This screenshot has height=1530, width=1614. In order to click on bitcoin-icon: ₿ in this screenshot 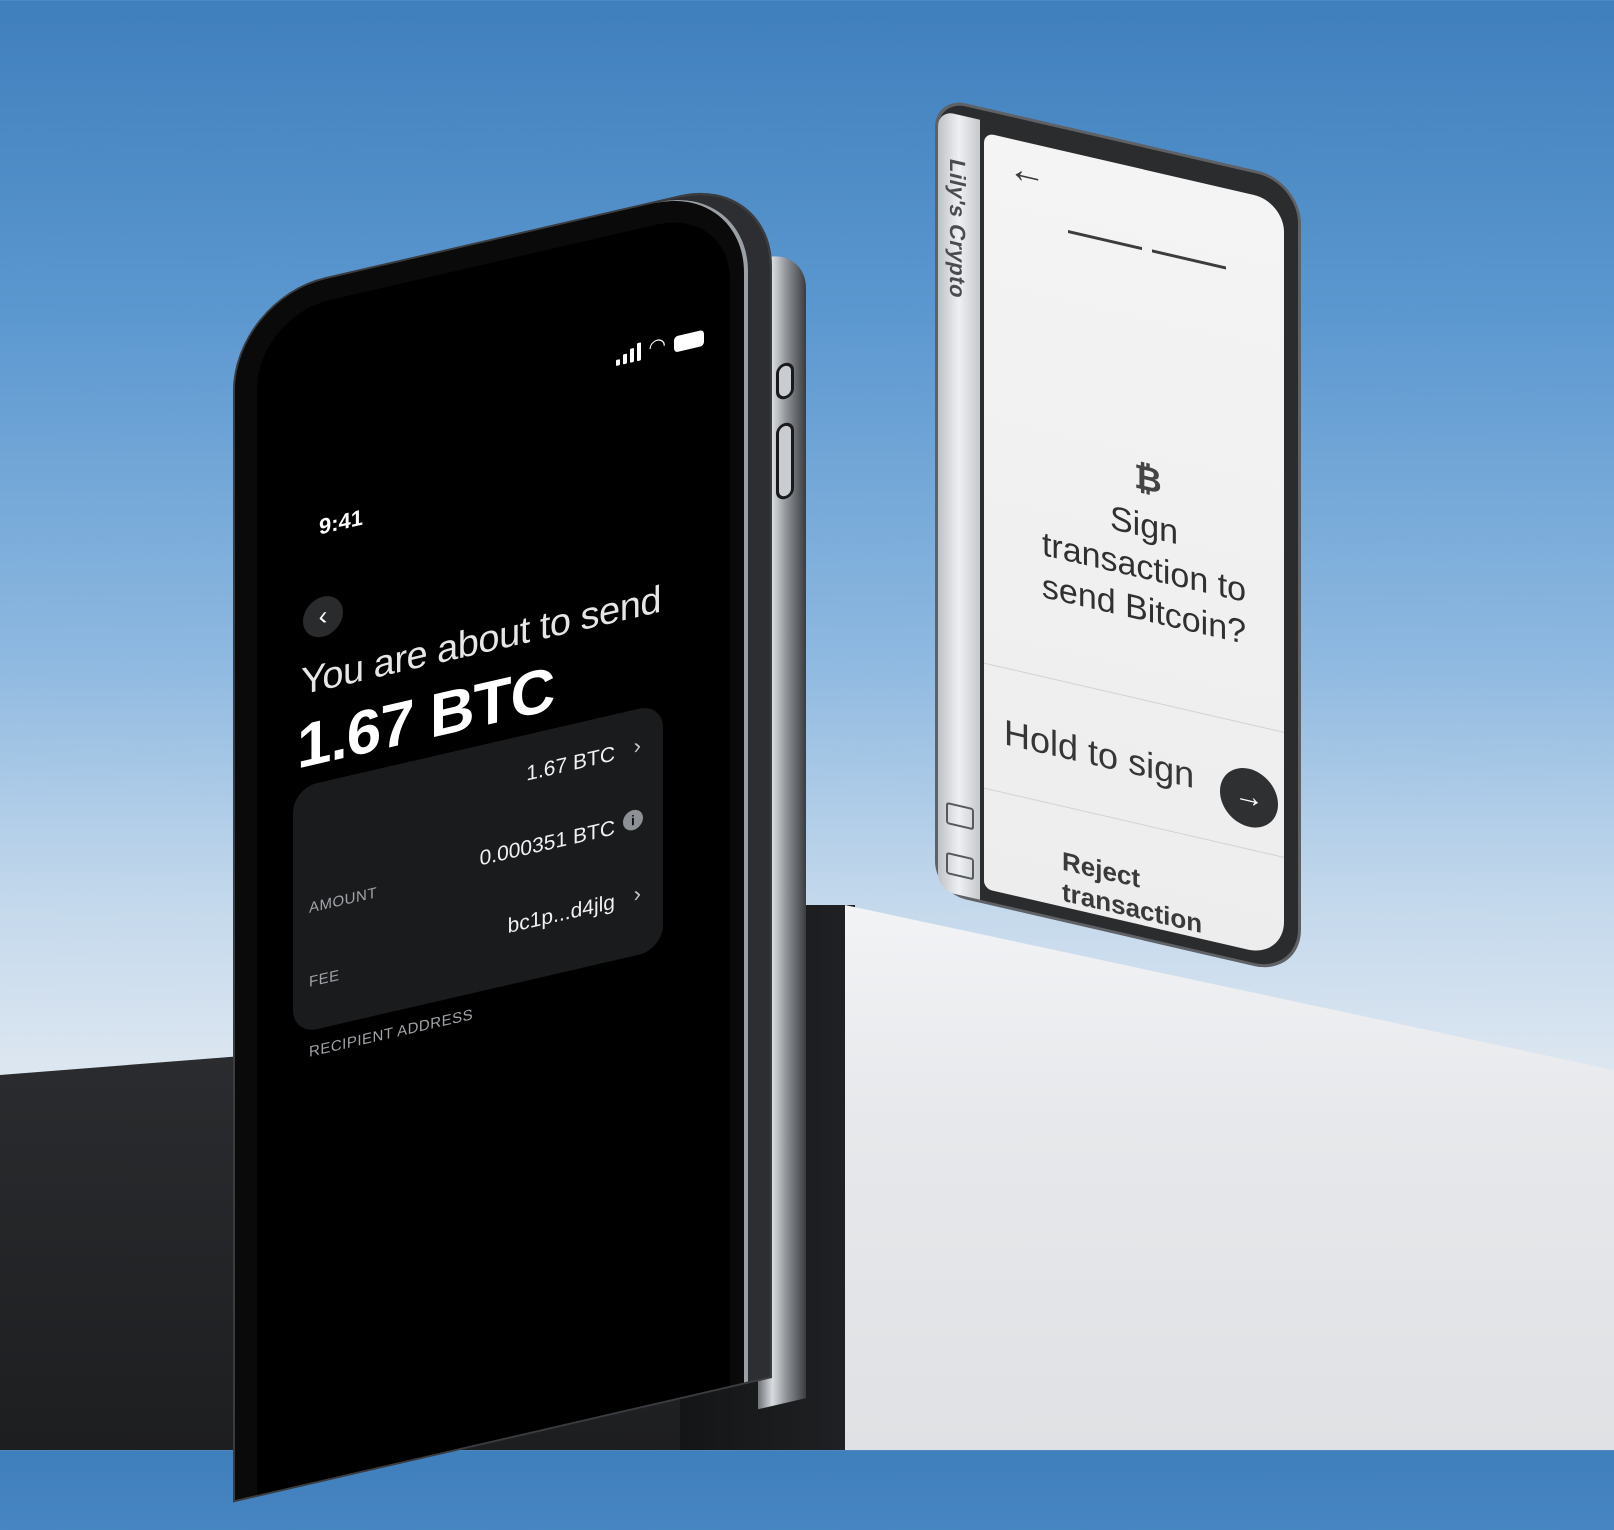, I will do `click(1148, 479)`.